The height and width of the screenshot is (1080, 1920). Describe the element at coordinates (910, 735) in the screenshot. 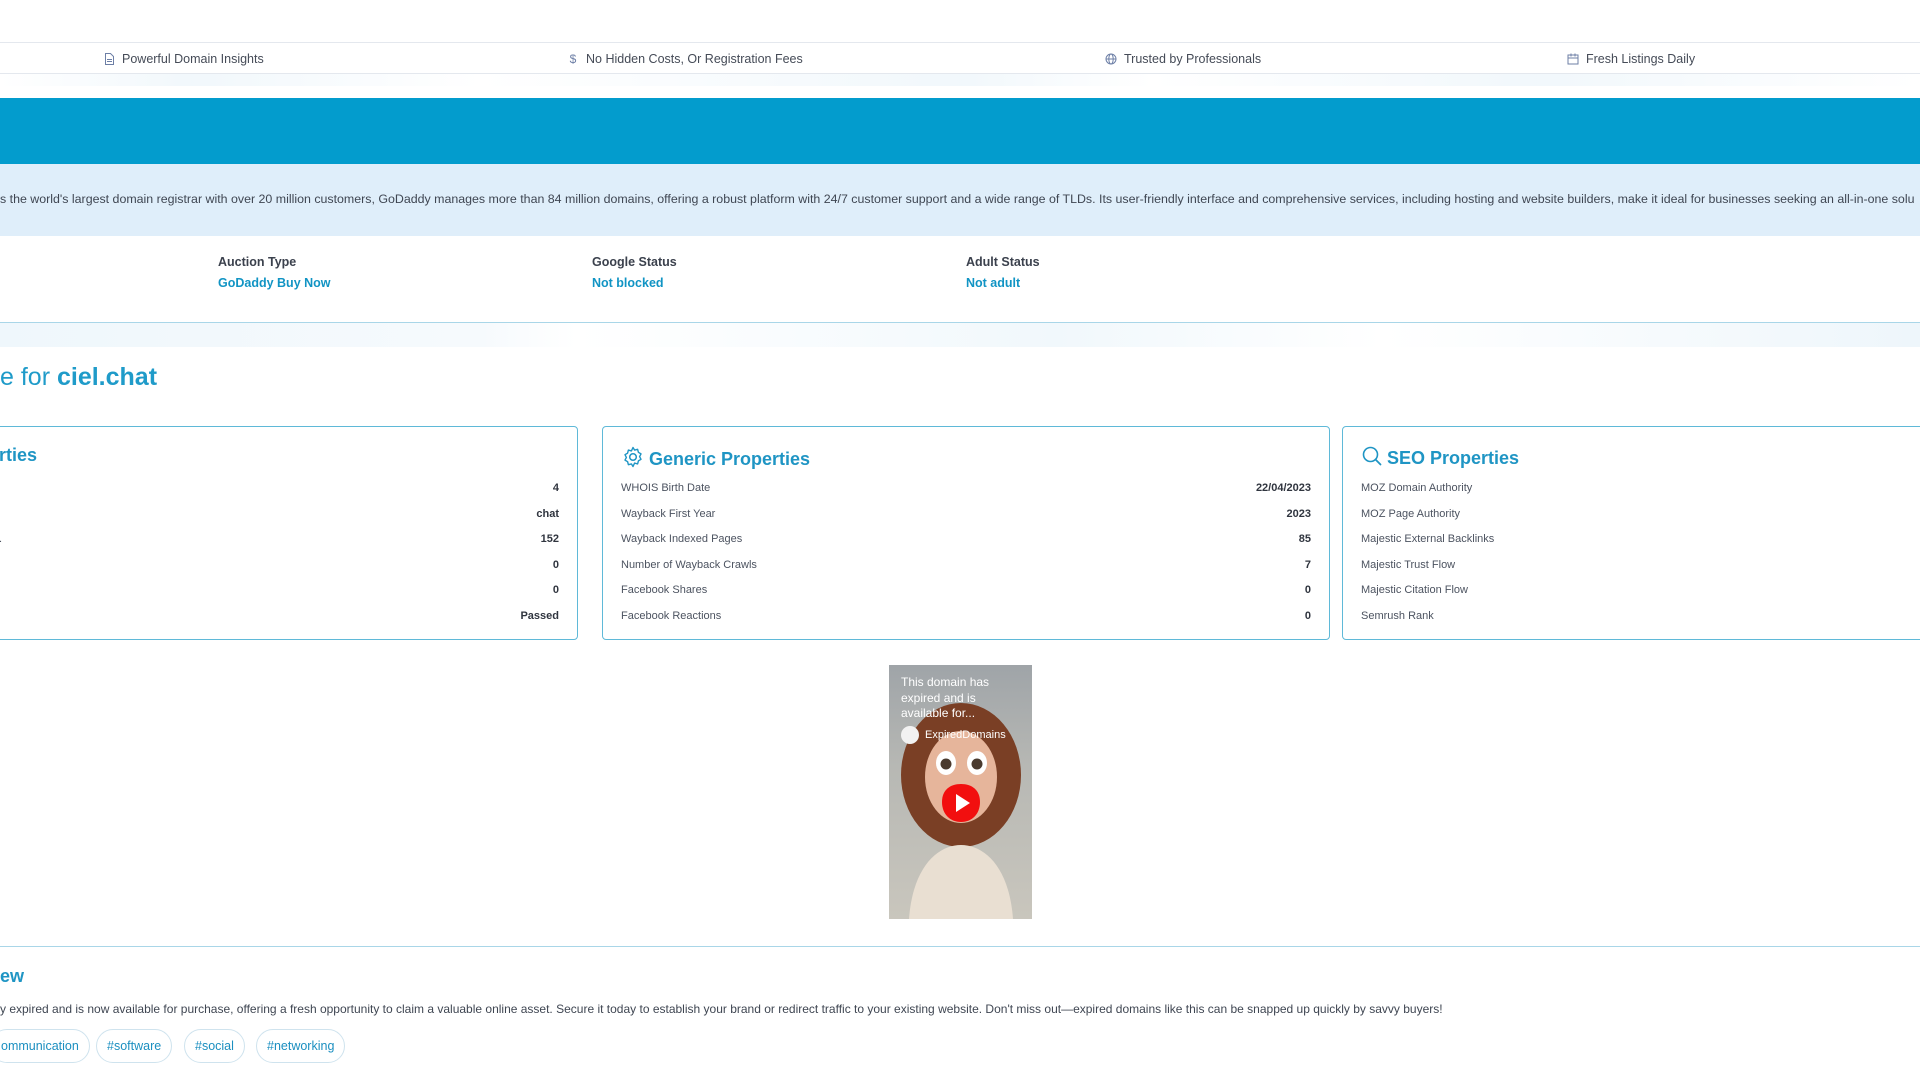

I see `channel-avatar` at that location.